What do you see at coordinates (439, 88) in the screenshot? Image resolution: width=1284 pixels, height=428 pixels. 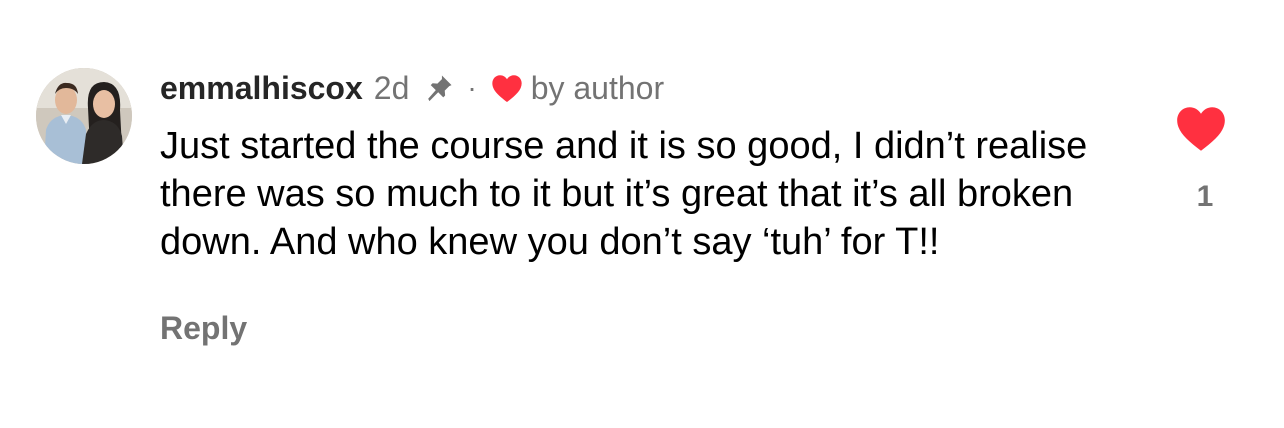 I see `pin-icon` at bounding box center [439, 88].